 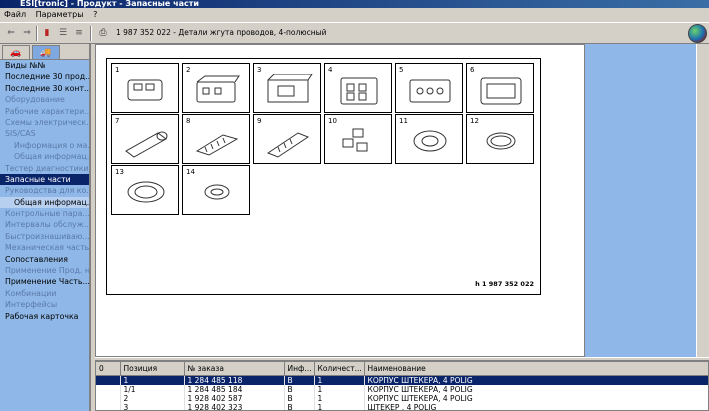 What do you see at coordinates (702, 200) in the screenshot?
I see `vertical-scrollbar` at bounding box center [702, 200].